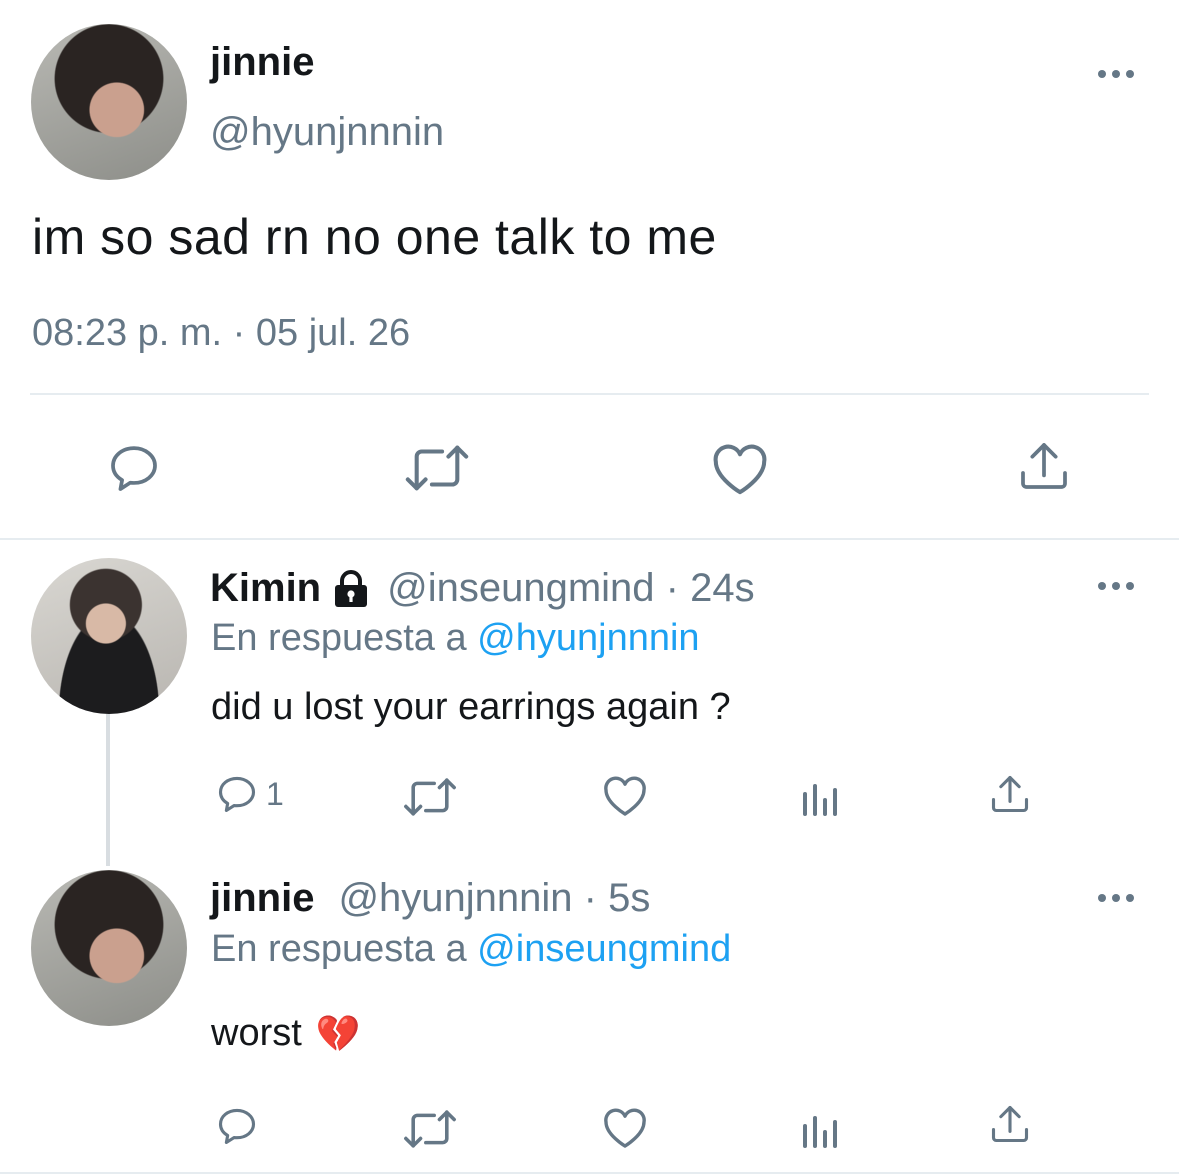  What do you see at coordinates (471, 949) in the screenshot?
I see `reply-context: En respuesta a @inseungmind` at bounding box center [471, 949].